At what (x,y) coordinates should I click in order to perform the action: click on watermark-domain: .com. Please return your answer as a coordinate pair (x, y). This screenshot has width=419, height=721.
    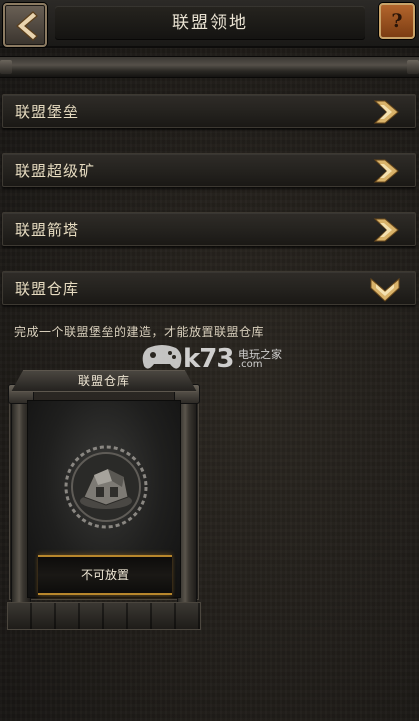
    Looking at the image, I should click on (250, 364).